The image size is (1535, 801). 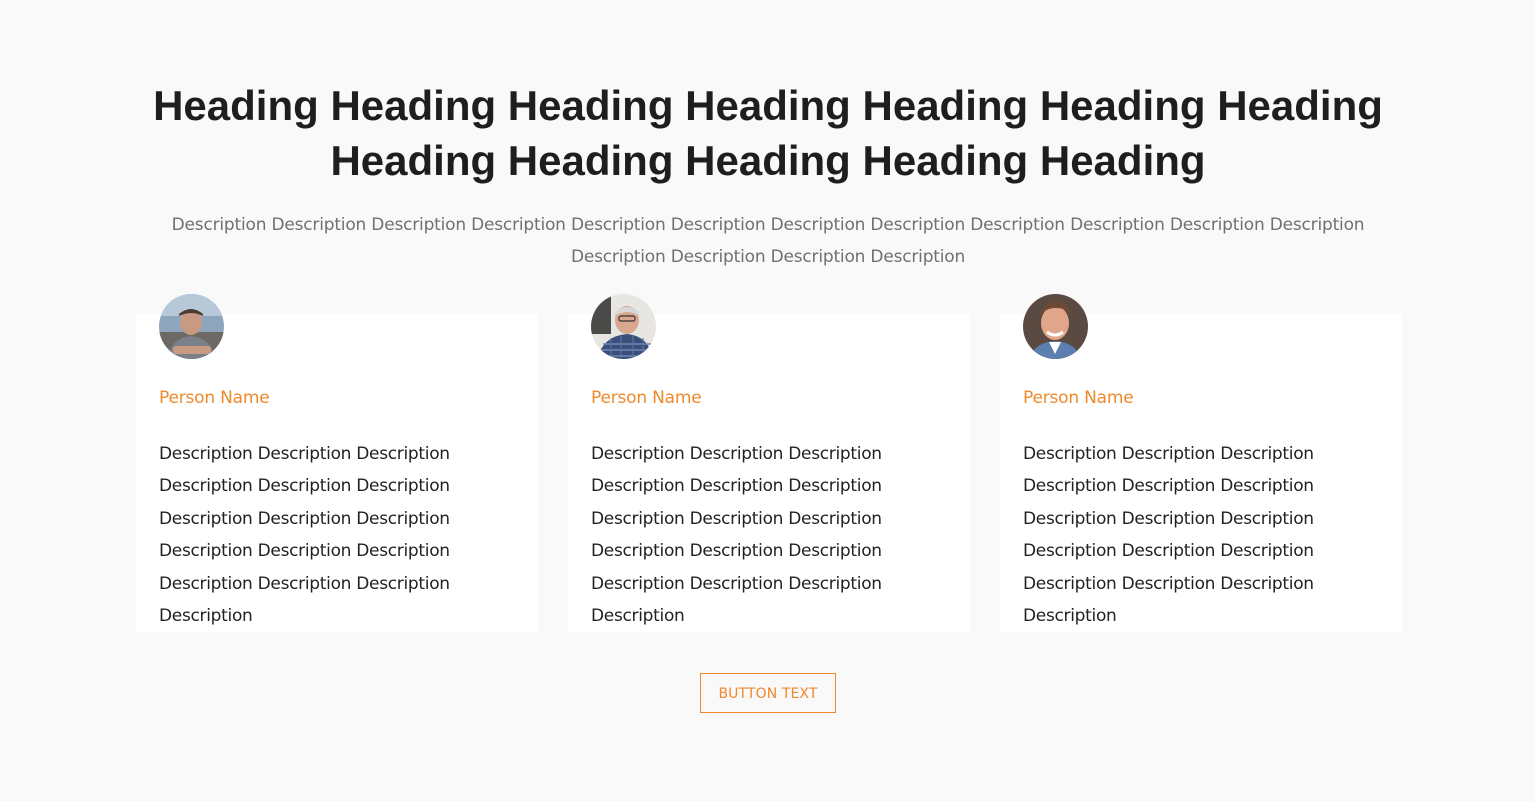 What do you see at coordinates (768, 693) in the screenshot?
I see `cta-button: BUTTON TEXT` at bounding box center [768, 693].